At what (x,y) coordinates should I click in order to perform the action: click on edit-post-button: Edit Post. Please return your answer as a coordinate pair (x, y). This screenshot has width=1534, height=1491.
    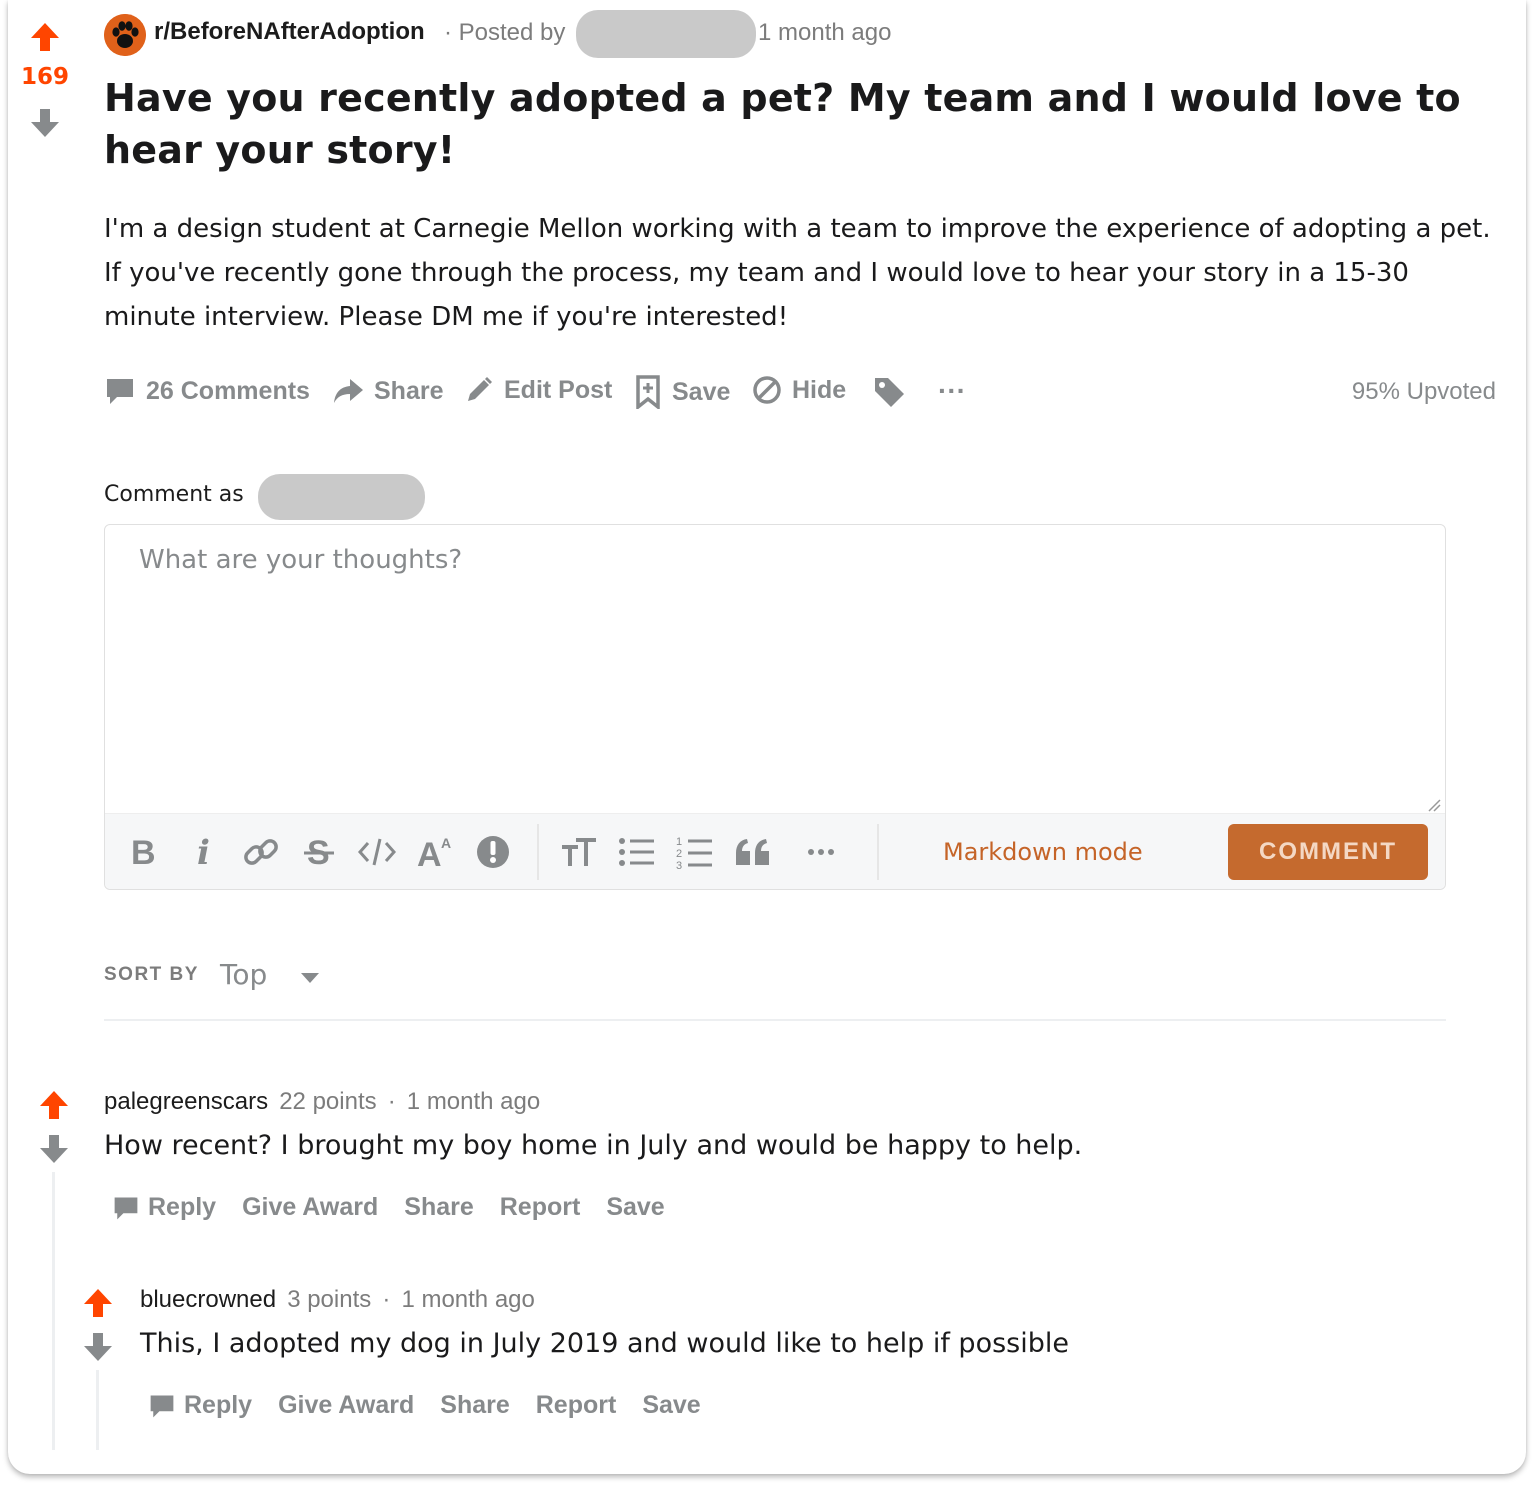
    Looking at the image, I should click on (538, 390).